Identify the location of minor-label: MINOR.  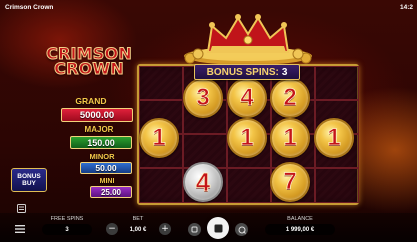
(102, 156).